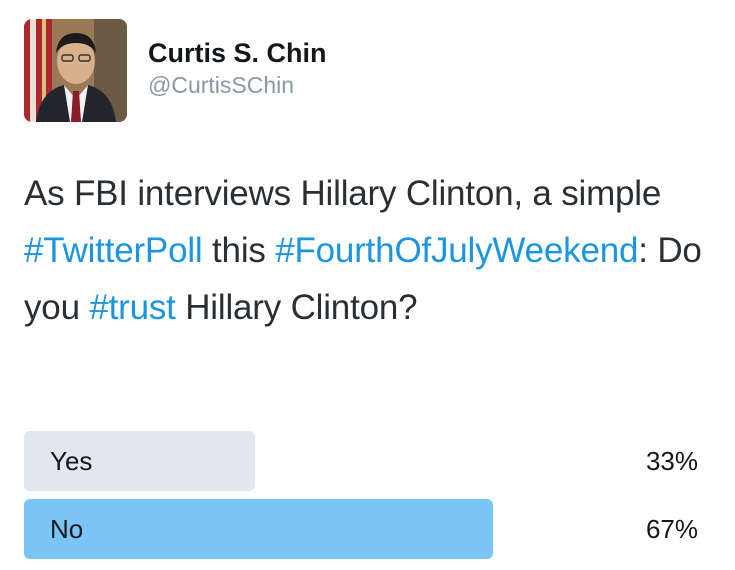 This screenshot has height=570, width=735. I want to click on author-handle: @CurtisSChin, so click(237, 85).